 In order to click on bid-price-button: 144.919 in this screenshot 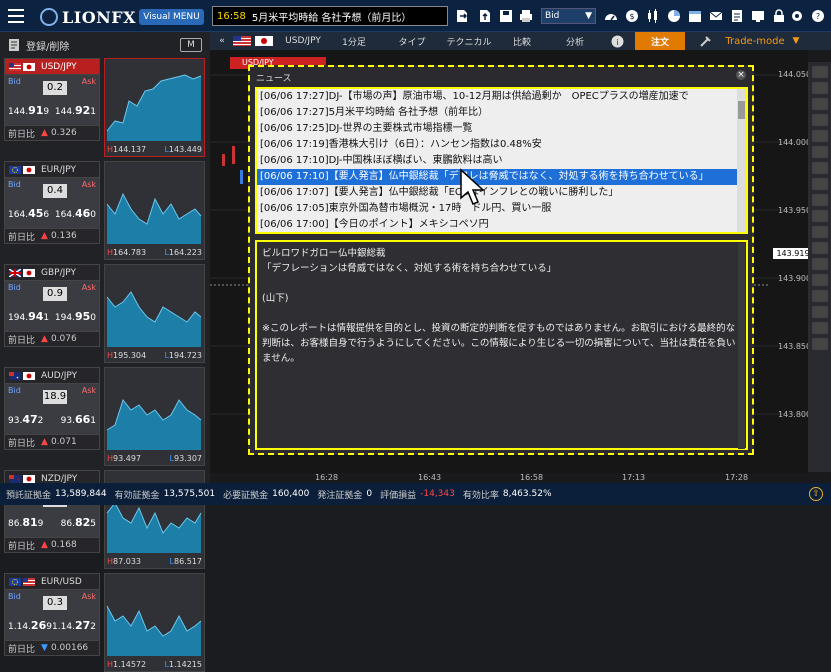, I will do `click(28, 110)`.